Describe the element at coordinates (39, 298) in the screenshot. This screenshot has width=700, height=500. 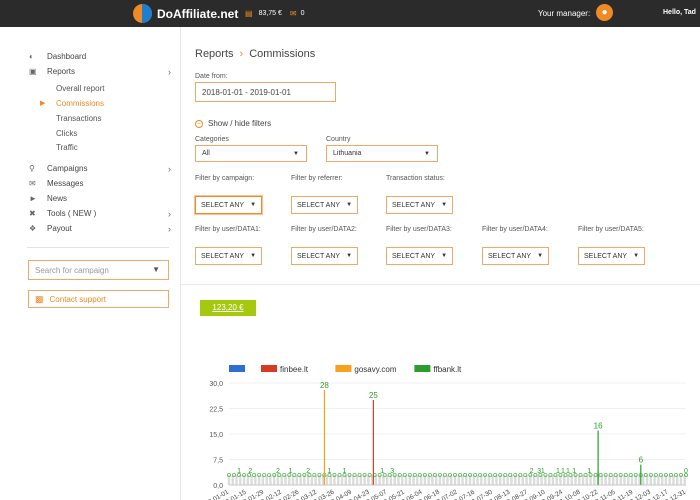
I see `chat-icon: ▩` at that location.